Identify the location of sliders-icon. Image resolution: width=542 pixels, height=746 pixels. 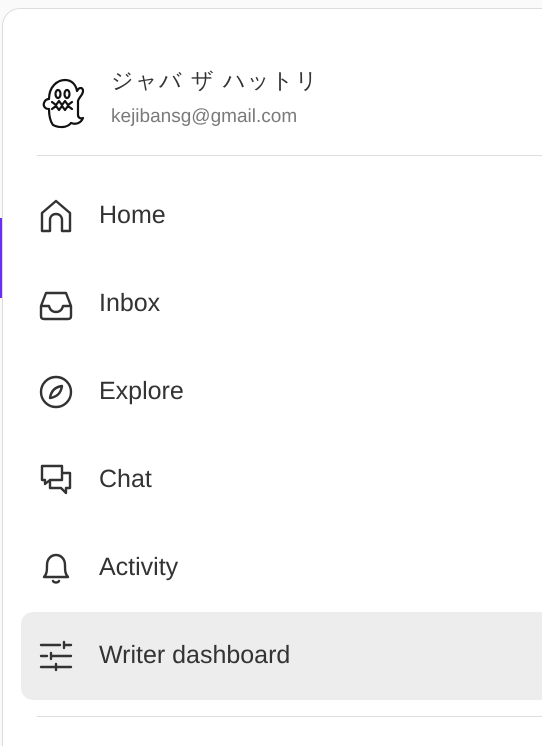
(56, 656).